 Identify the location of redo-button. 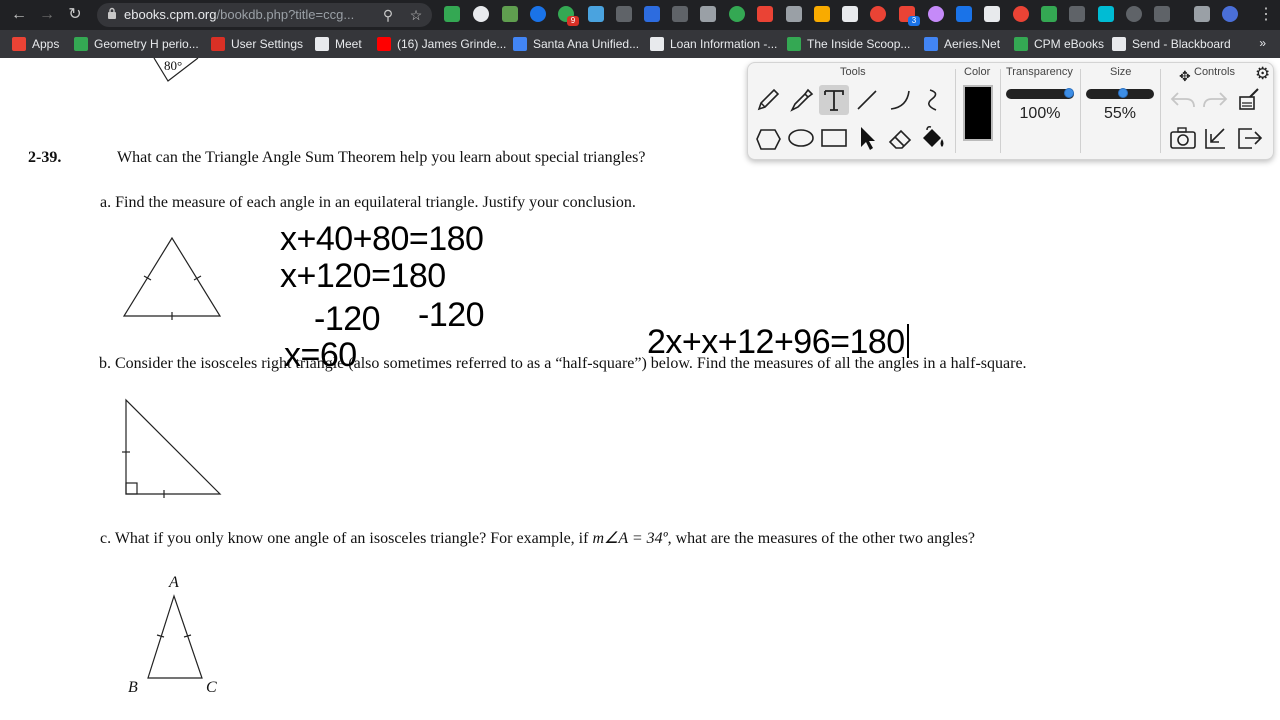
(1215, 100).